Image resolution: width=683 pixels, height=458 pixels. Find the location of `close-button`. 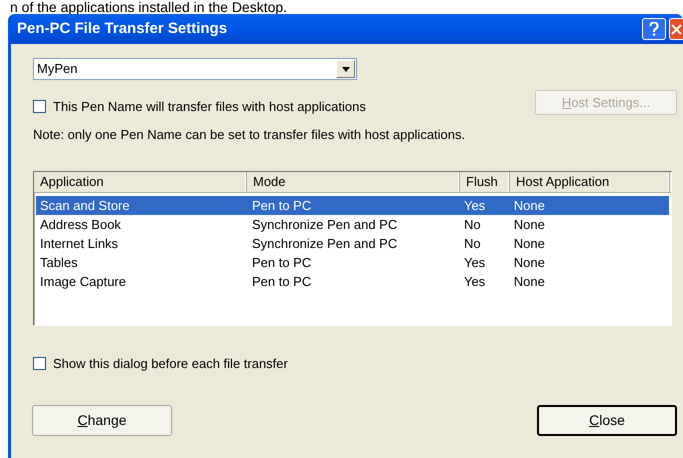

close-button is located at coordinates (676, 29).